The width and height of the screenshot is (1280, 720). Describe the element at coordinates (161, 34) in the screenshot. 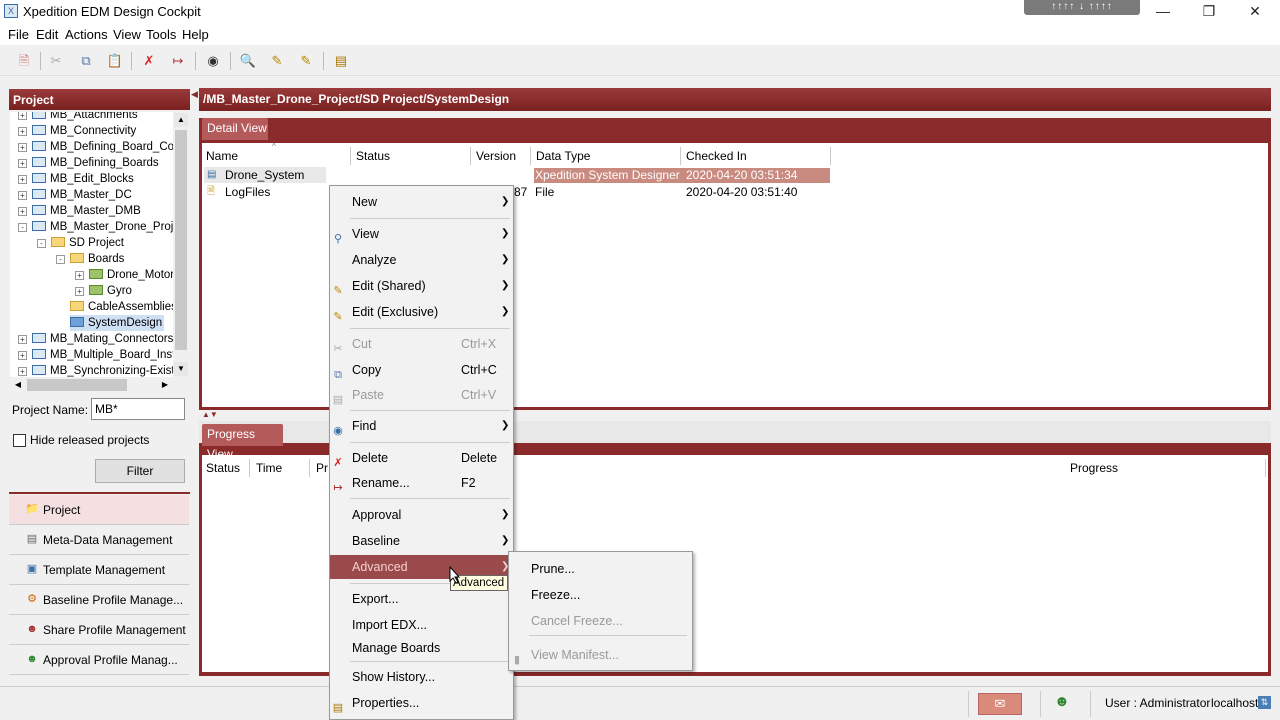

I see `menu-tools: Tools` at that location.